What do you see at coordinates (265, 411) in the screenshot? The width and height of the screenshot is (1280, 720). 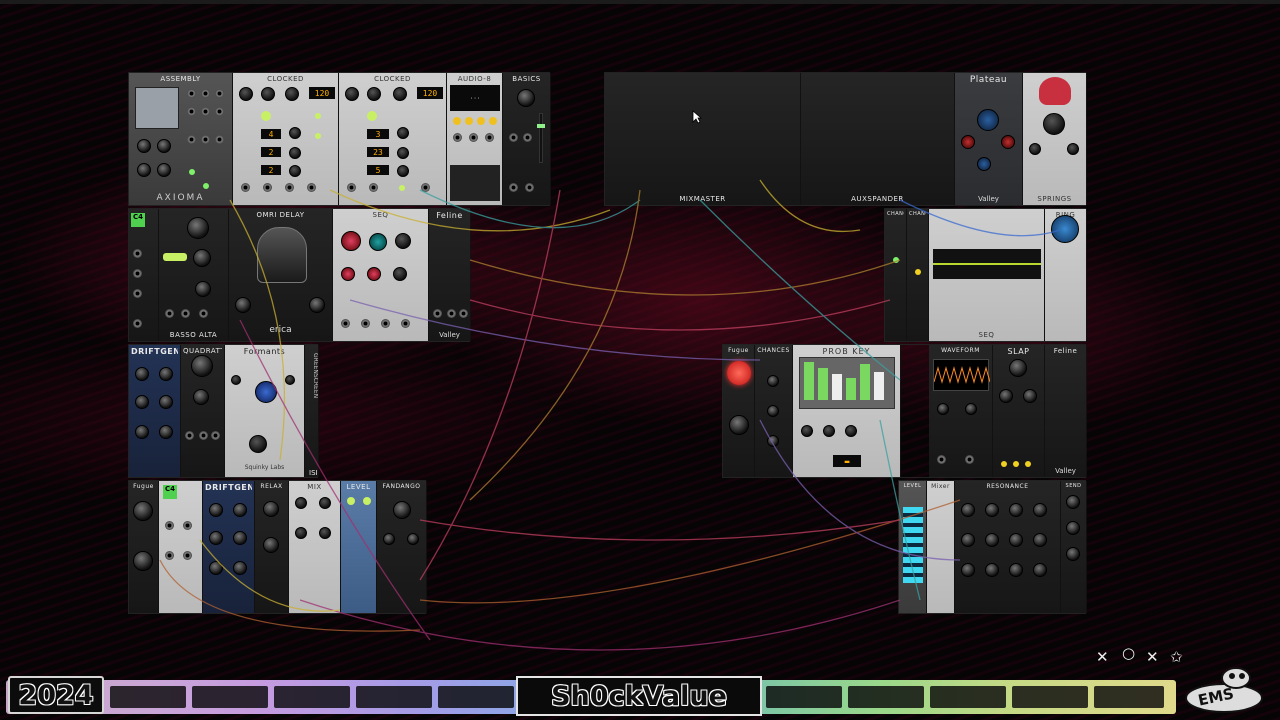 I see `module-formants: Formants Squinky Labs` at bounding box center [265, 411].